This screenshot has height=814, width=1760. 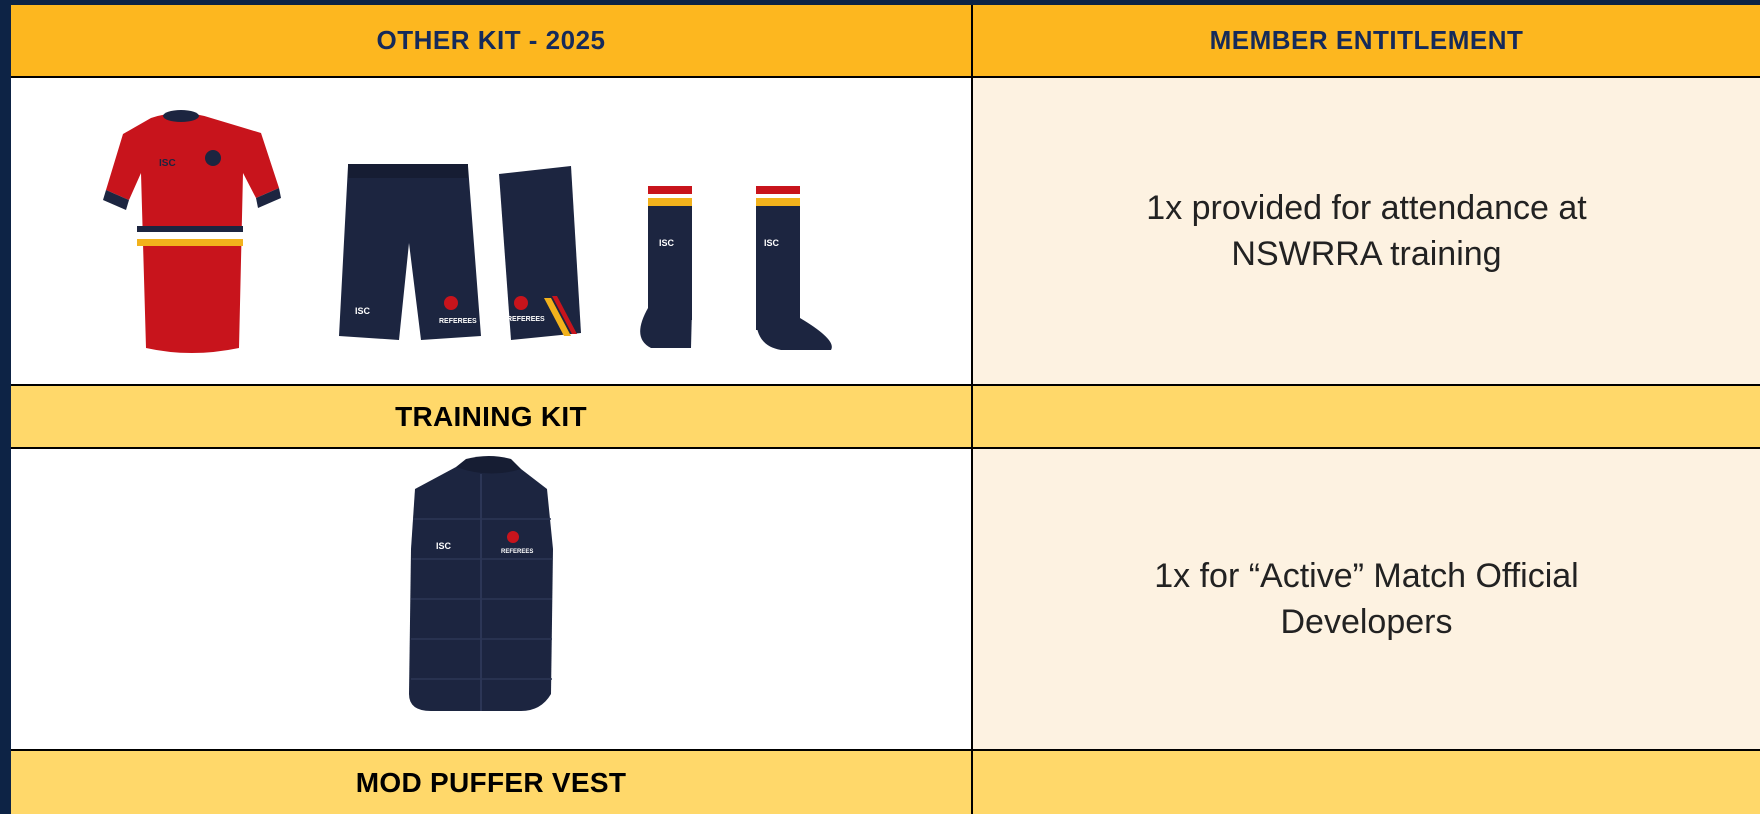 What do you see at coordinates (1366, 416) in the screenshot?
I see `training-kit-label-spacer` at bounding box center [1366, 416].